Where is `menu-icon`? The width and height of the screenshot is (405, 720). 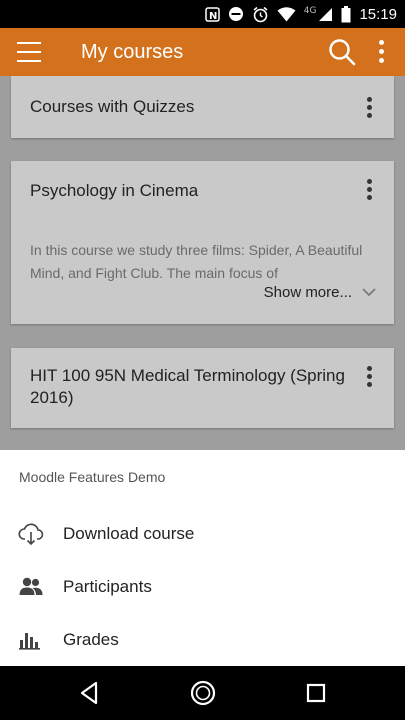
menu-icon is located at coordinates (29, 52).